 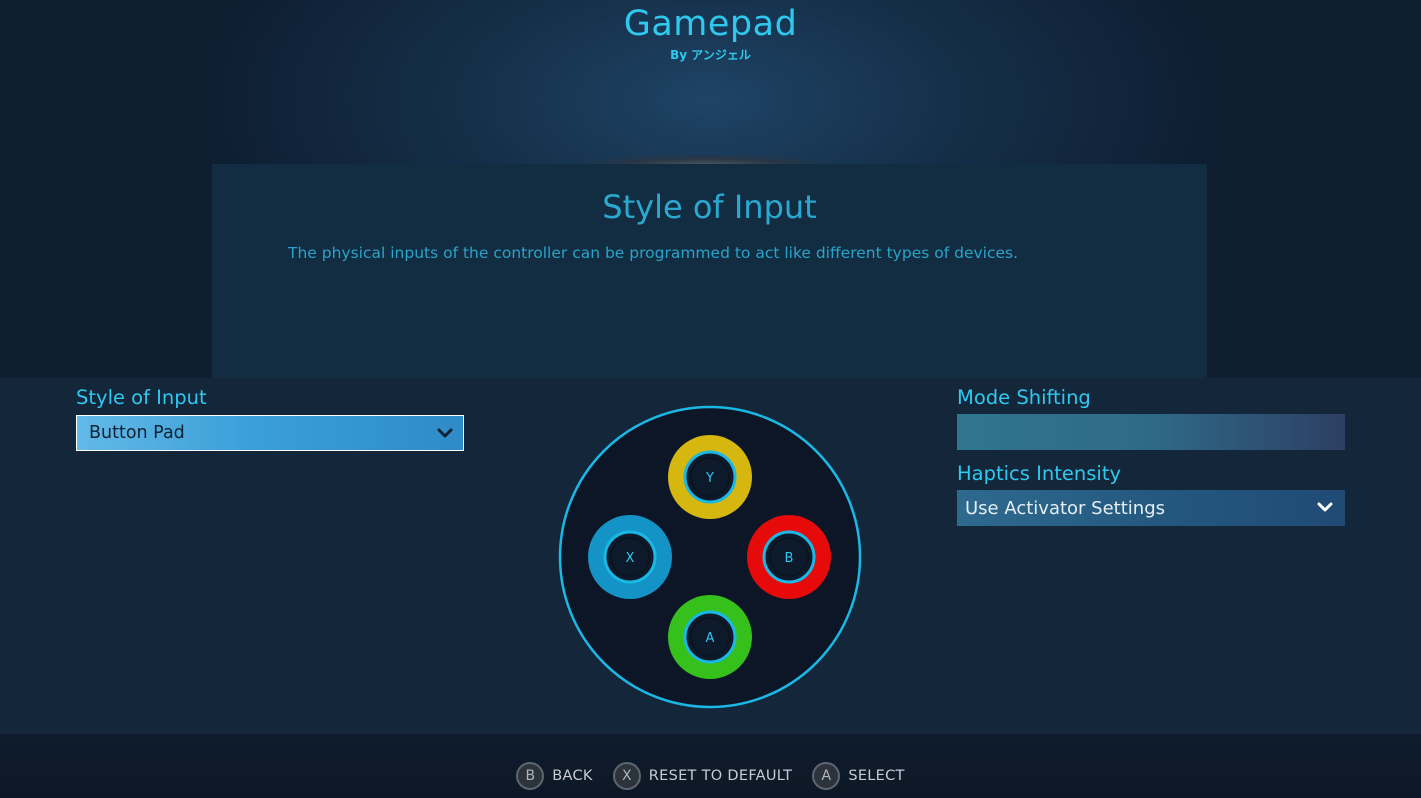 What do you see at coordinates (1065, 508) in the screenshot?
I see `haptics-intensity-value: Use Activator Settings` at bounding box center [1065, 508].